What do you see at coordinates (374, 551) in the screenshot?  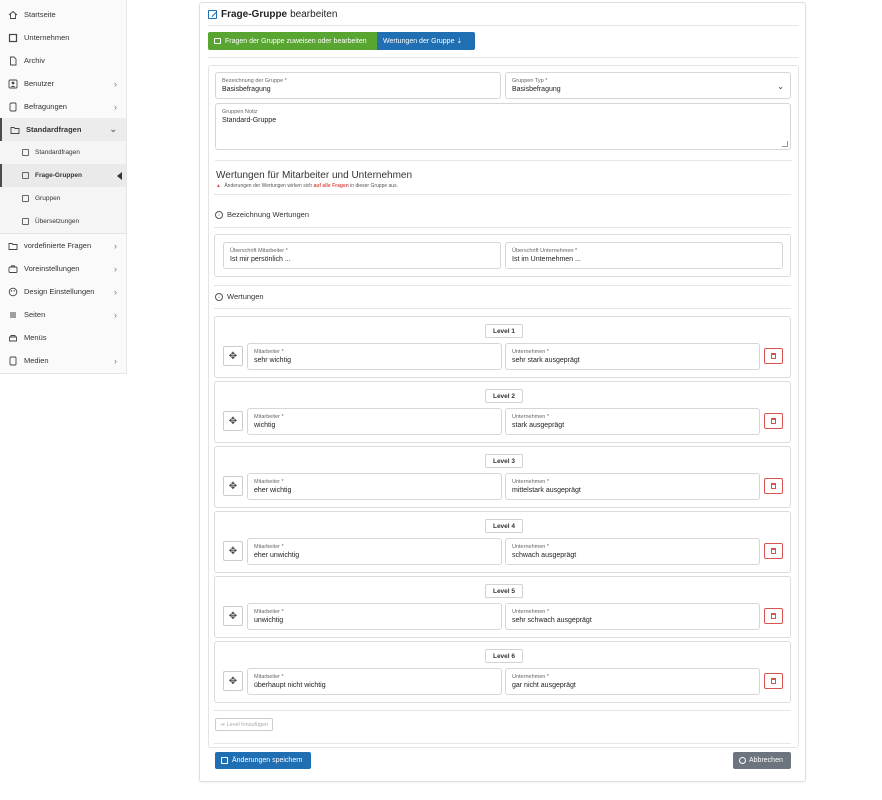 I see `employee-value-field: Mitarbeiter * eher unwichtig` at bounding box center [374, 551].